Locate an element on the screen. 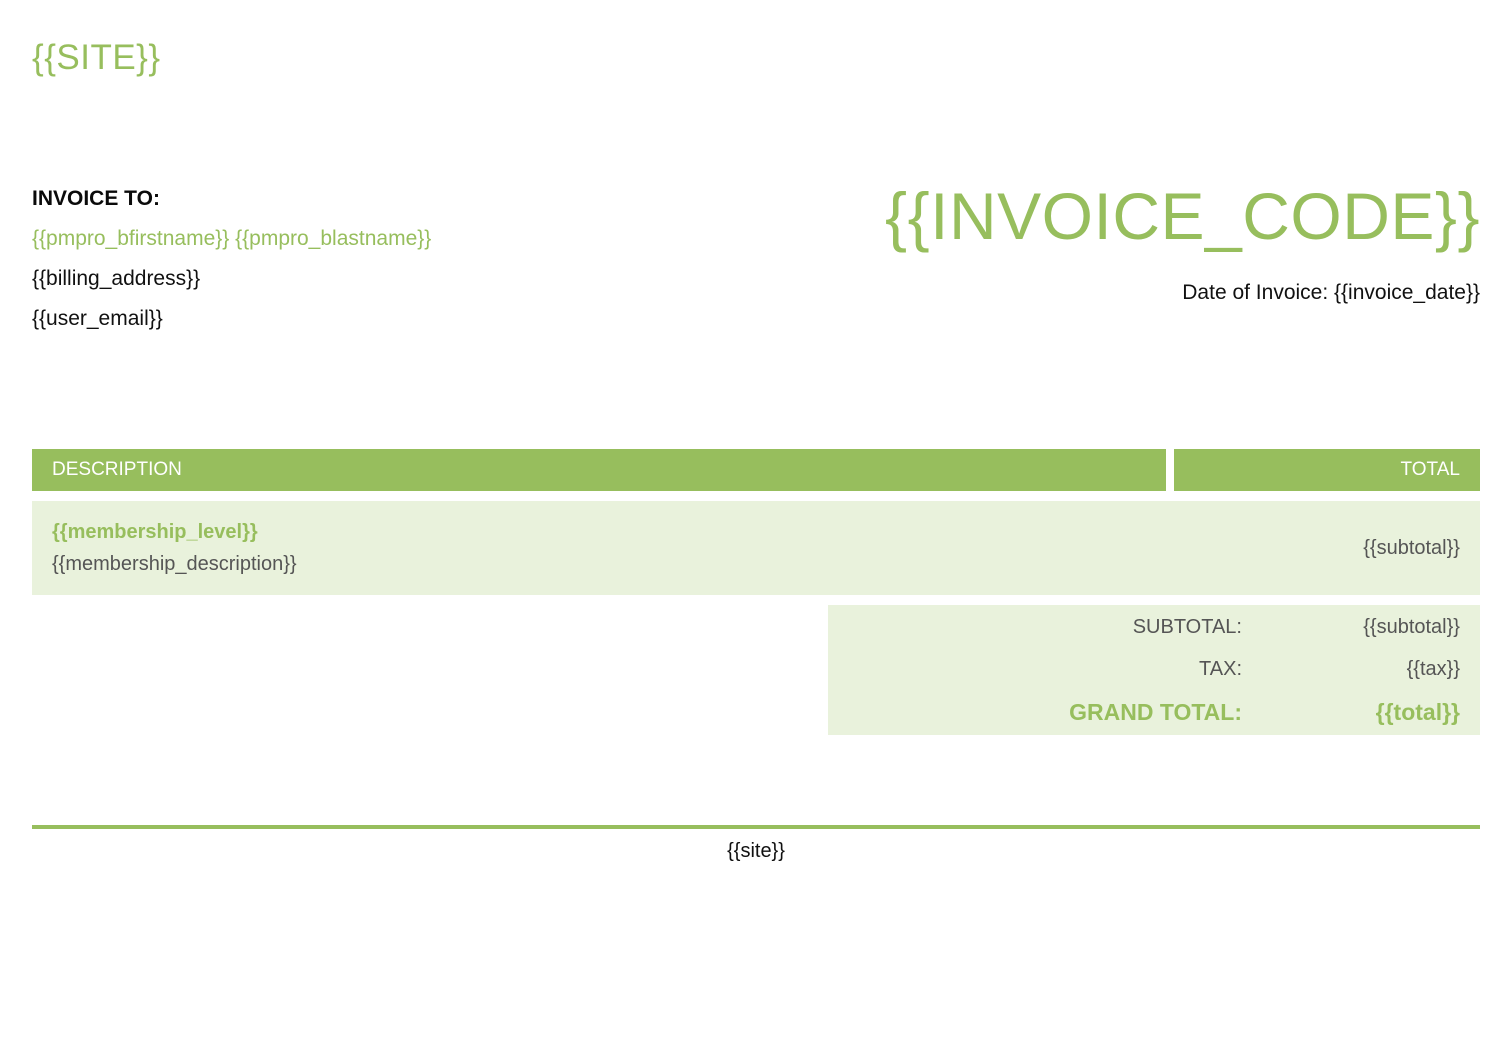 Image resolution: width=1510 pixels, height=1042 pixels. subtotal-value: {{subtotal}} is located at coordinates (1411, 627).